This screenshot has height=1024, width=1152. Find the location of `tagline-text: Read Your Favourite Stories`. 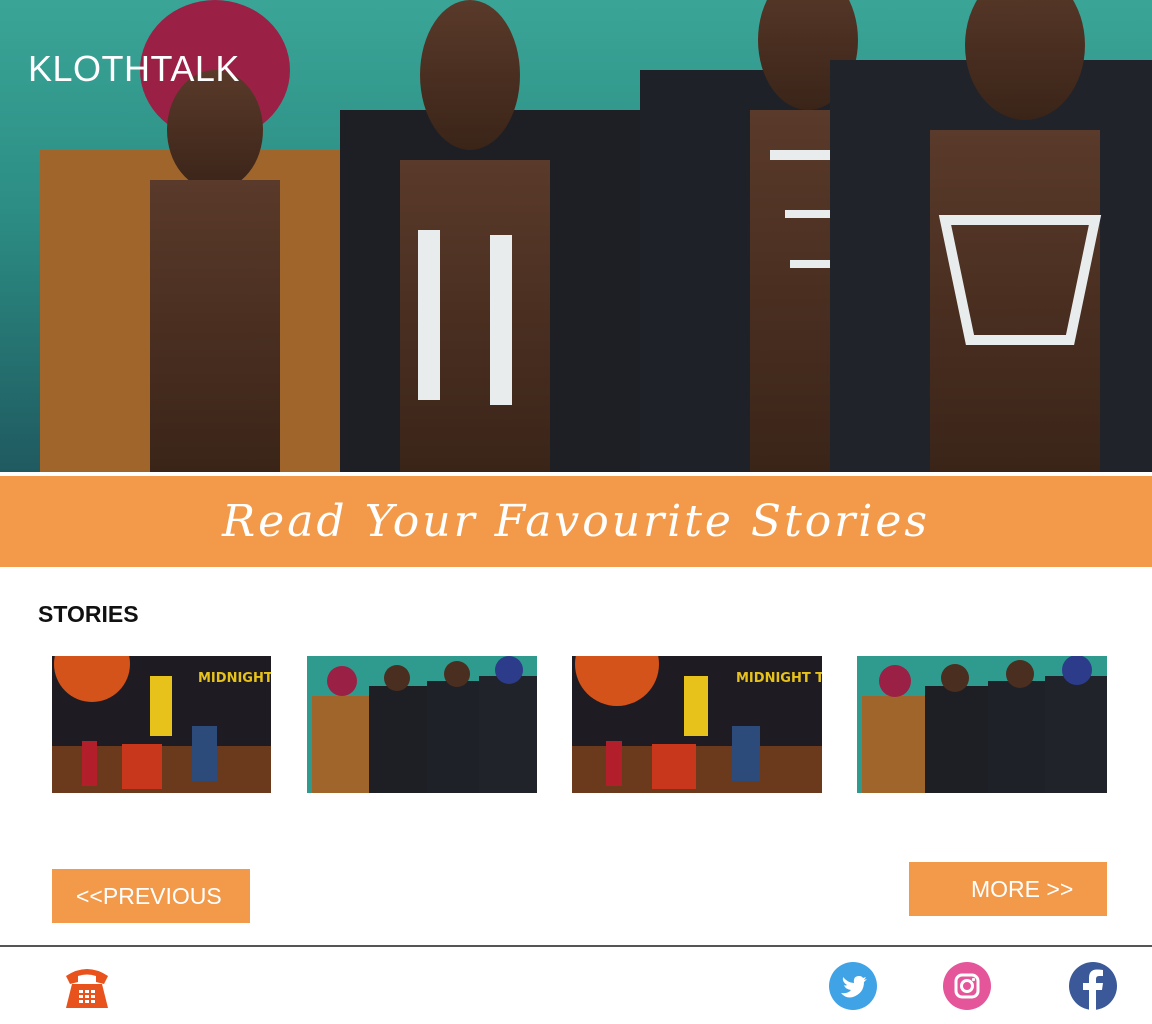

tagline-text: Read Your Favourite Stories is located at coordinates (576, 521).